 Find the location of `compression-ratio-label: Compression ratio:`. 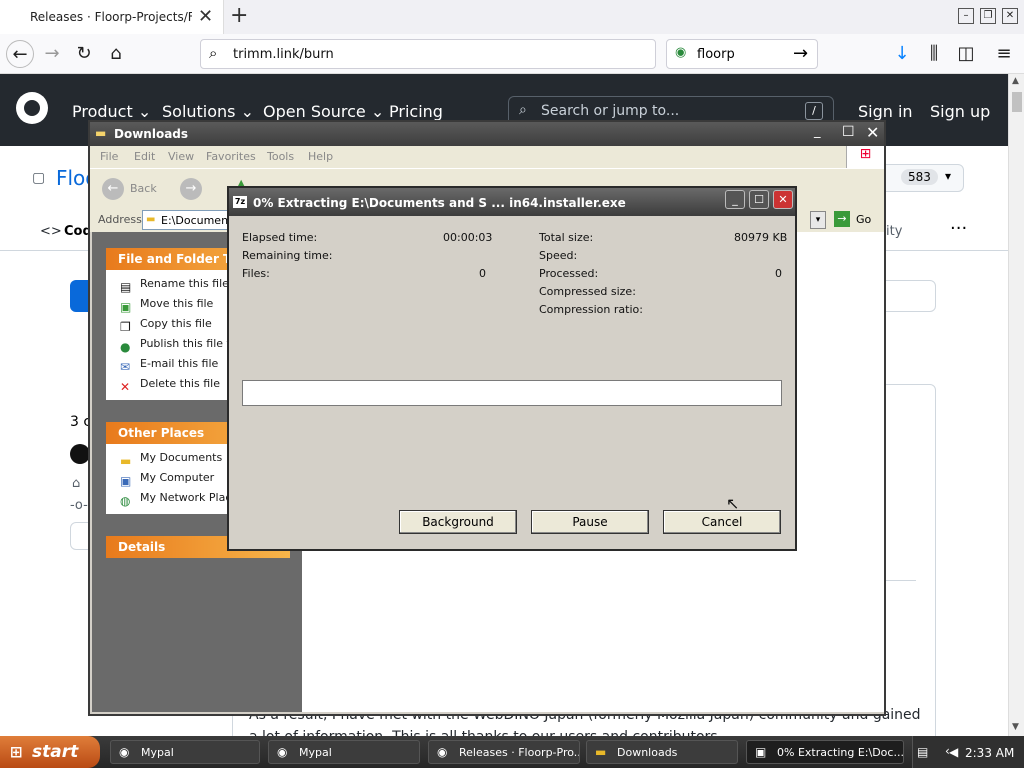

compression-ratio-label: Compression ratio: is located at coordinates (591, 309).